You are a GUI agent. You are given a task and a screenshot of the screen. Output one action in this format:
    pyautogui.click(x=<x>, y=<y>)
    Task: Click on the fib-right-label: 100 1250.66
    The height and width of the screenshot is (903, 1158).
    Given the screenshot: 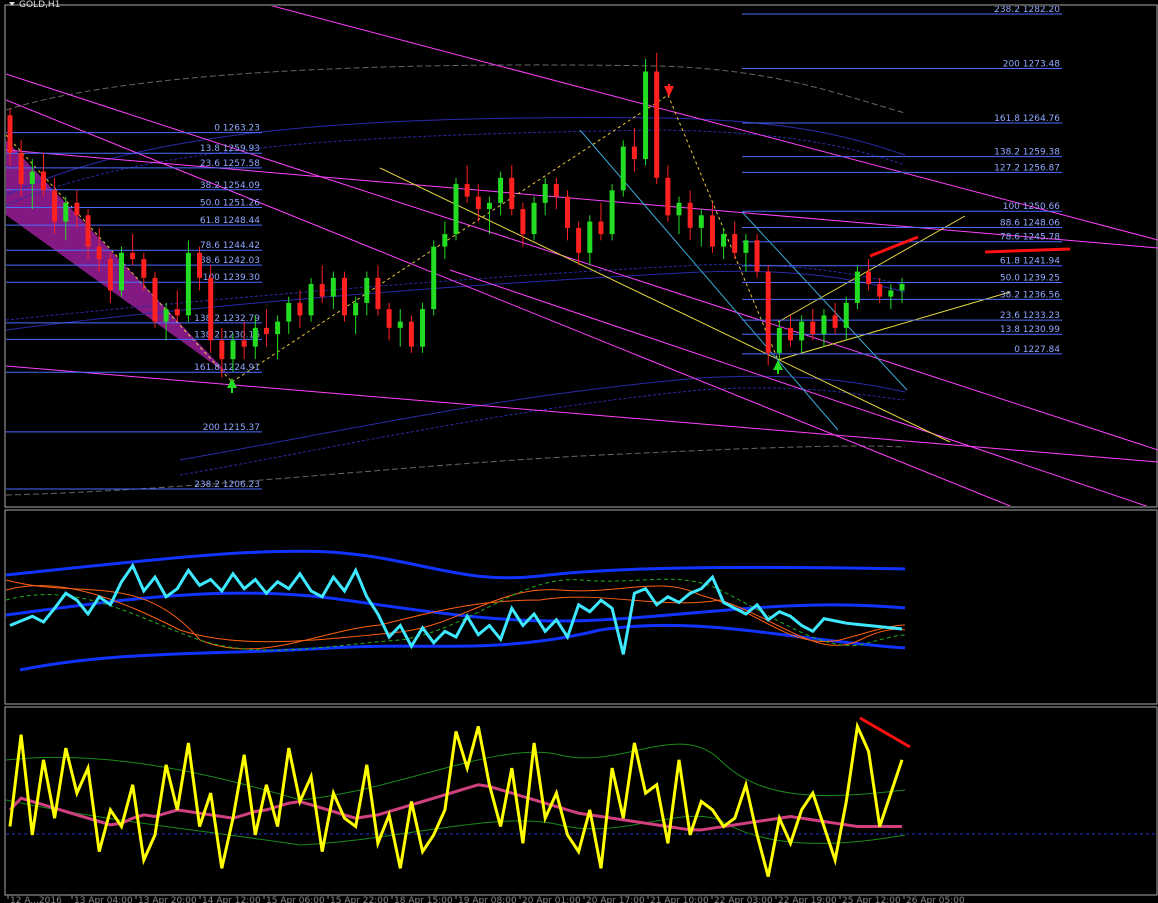 What is the action you would take?
    pyautogui.click(x=1032, y=207)
    